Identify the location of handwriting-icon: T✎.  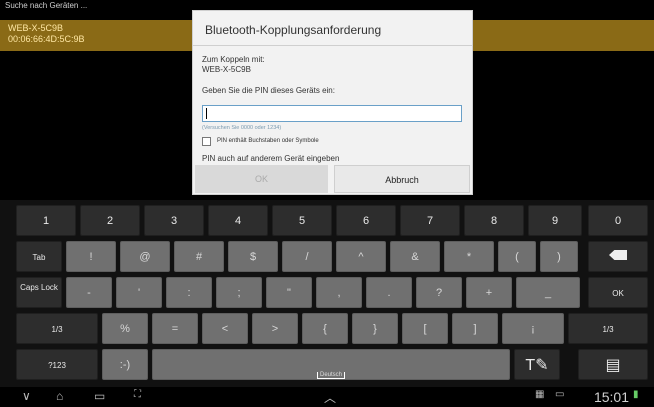
(537, 364).